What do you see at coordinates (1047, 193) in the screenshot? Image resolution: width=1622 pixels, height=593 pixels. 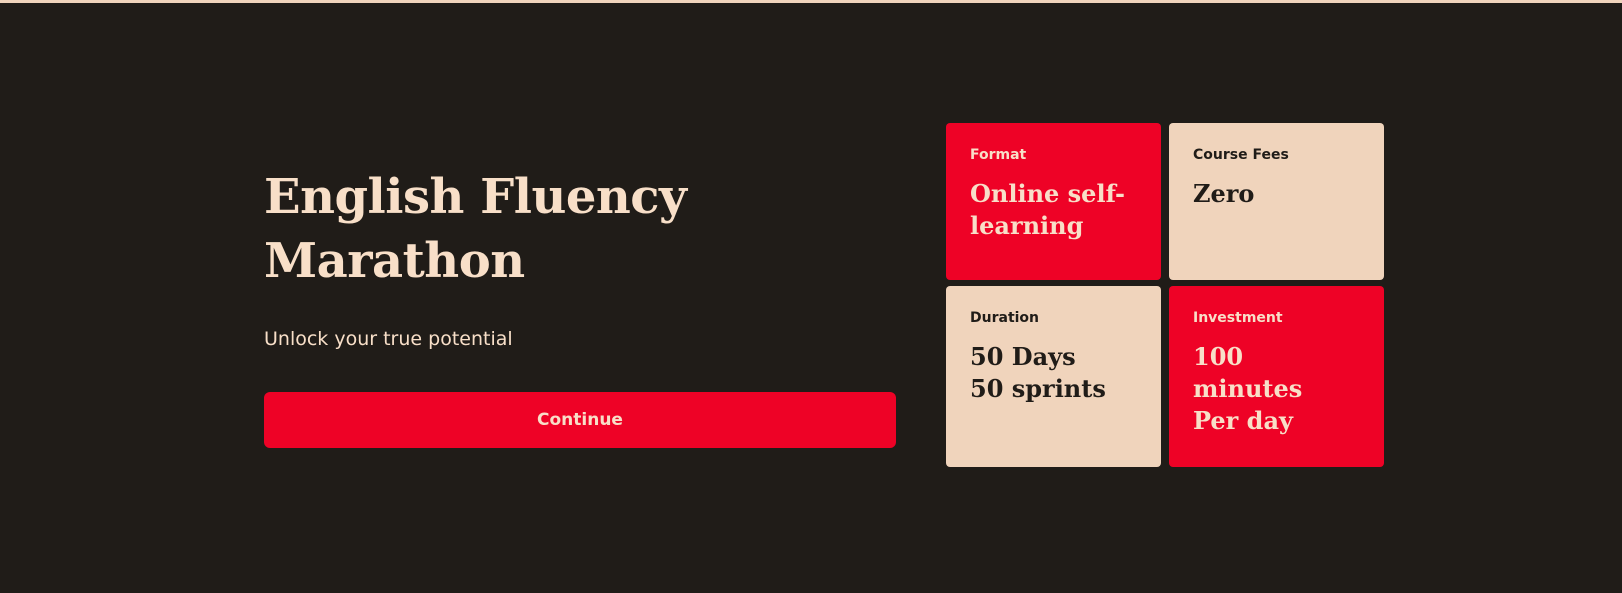 I see `format-value-line-1: Online self-` at bounding box center [1047, 193].